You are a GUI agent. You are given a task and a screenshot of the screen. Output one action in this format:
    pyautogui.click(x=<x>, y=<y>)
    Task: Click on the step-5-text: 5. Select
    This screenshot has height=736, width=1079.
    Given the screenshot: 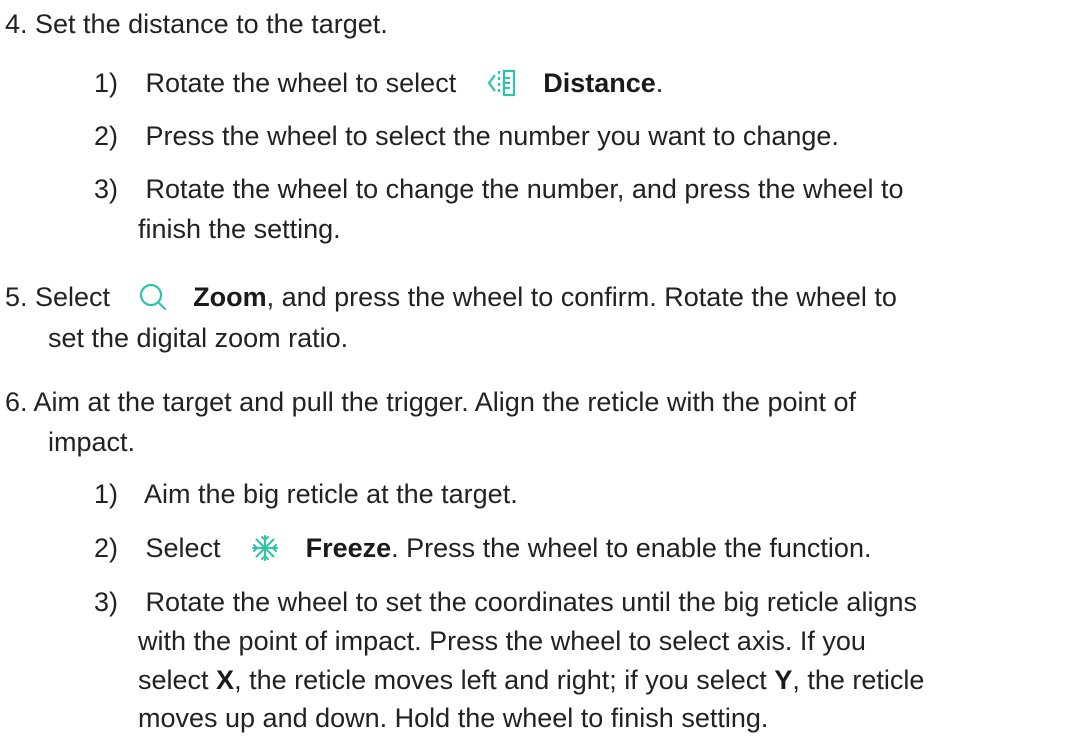 What is the action you would take?
    pyautogui.click(x=58, y=297)
    